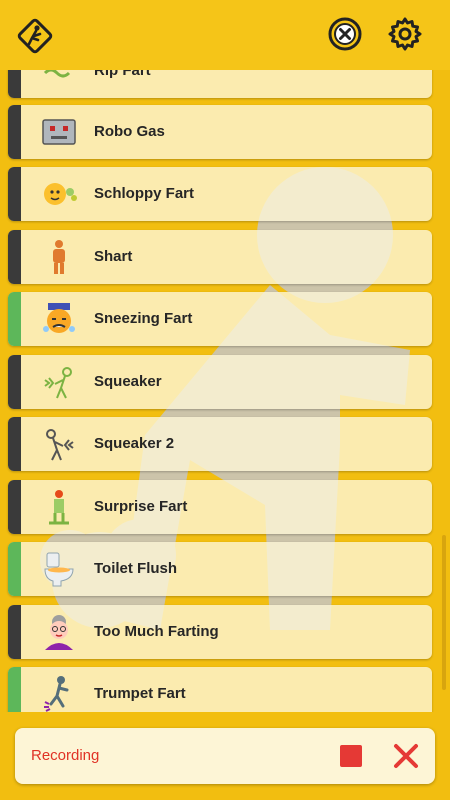  What do you see at coordinates (220, 382) in the screenshot?
I see `list-item-squeaker: Squeaker` at bounding box center [220, 382].